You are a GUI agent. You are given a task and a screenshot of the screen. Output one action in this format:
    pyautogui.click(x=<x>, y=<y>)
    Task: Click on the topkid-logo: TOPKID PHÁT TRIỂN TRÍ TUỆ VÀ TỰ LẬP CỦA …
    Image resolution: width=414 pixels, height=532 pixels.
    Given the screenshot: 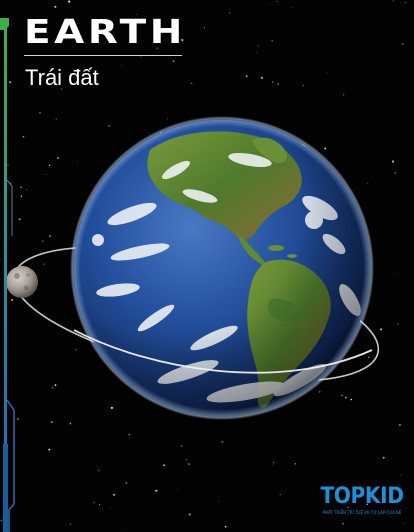 What is the action you would take?
    pyautogui.click(x=362, y=500)
    